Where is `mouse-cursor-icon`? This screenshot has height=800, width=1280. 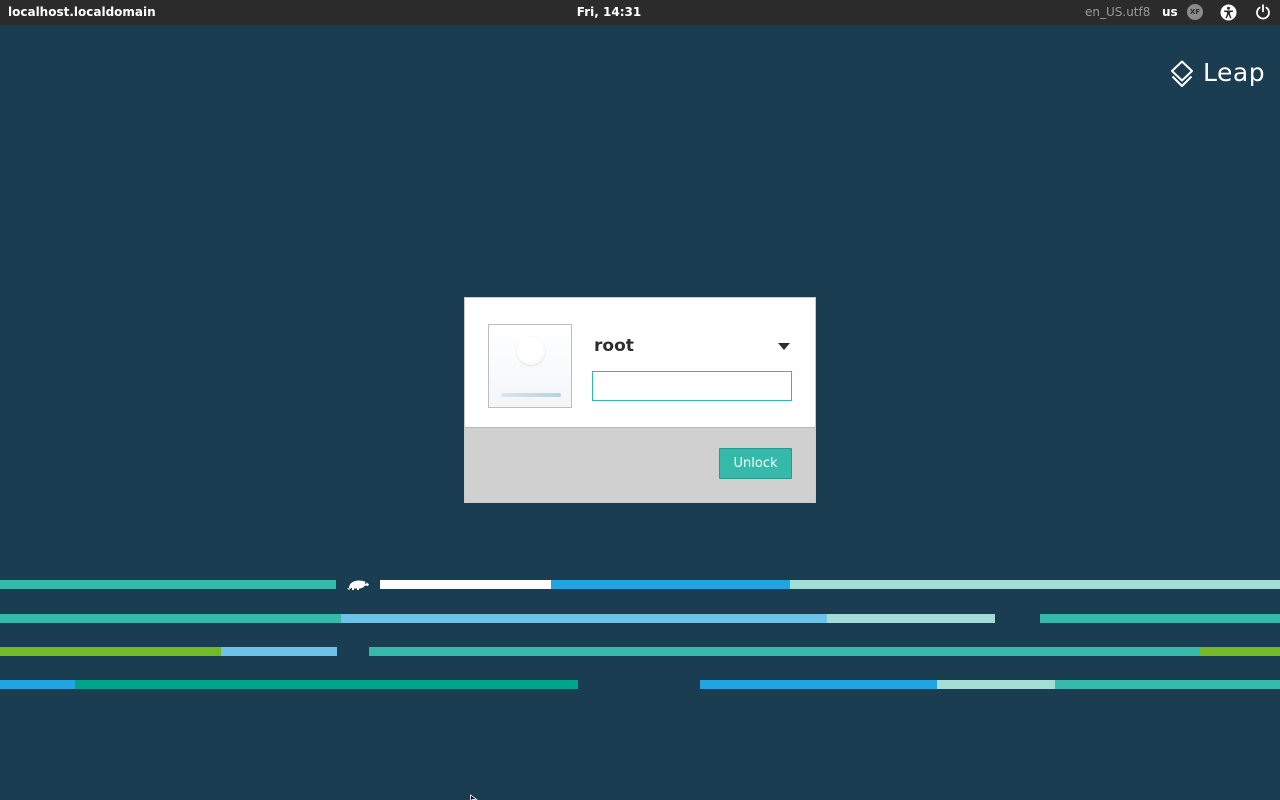 mouse-cursor-icon is located at coordinates (474, 797).